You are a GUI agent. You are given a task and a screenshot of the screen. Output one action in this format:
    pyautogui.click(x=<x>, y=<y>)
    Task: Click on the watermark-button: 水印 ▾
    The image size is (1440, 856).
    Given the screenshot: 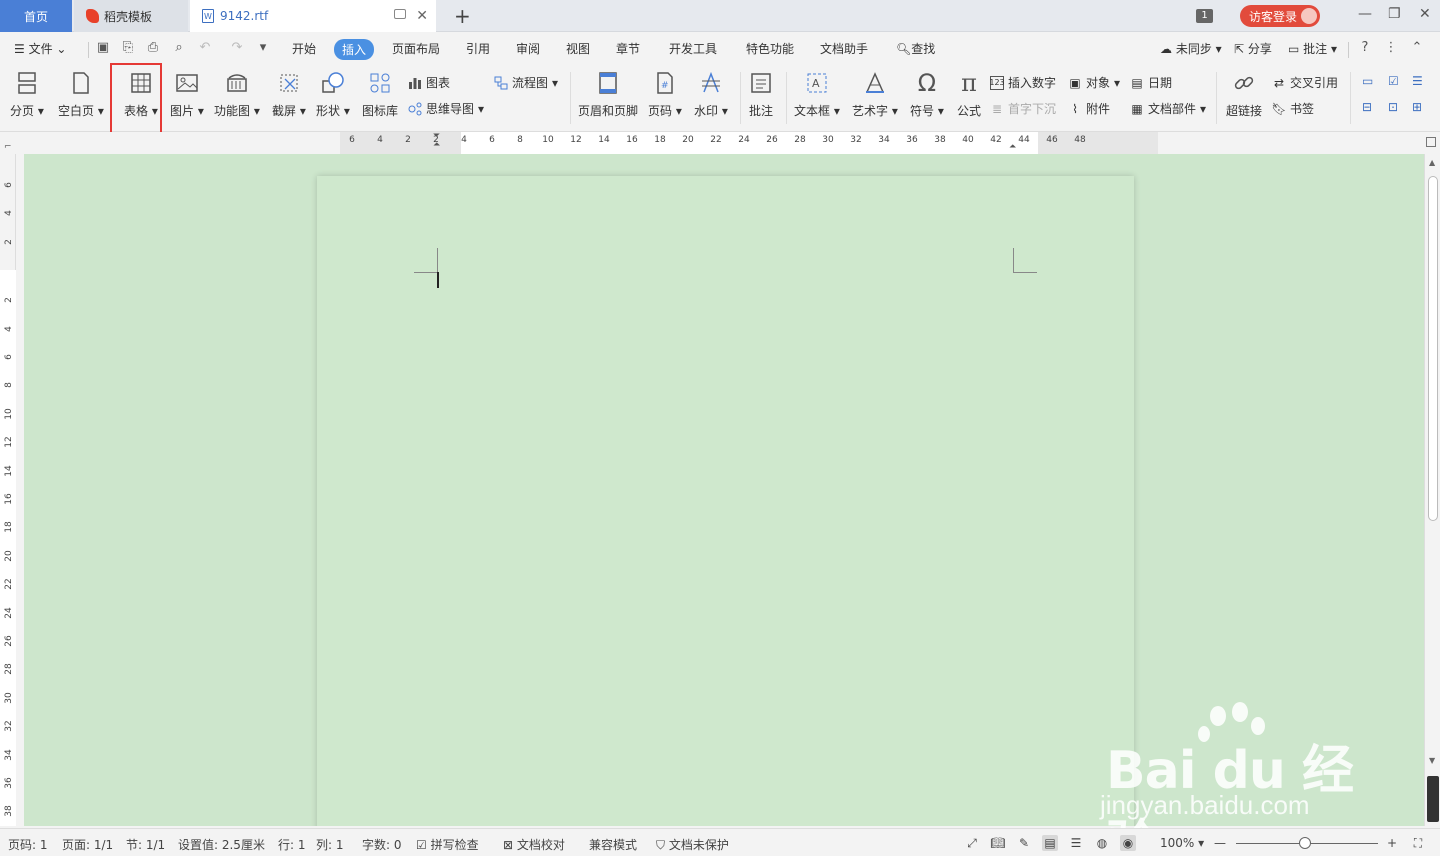 What is the action you would take?
    pyautogui.click(x=711, y=94)
    